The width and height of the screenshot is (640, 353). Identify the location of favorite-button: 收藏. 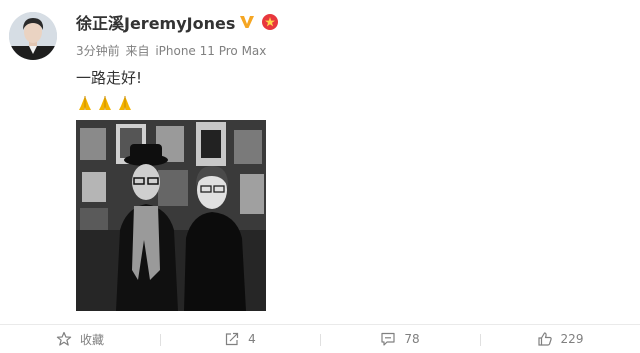
(80, 339).